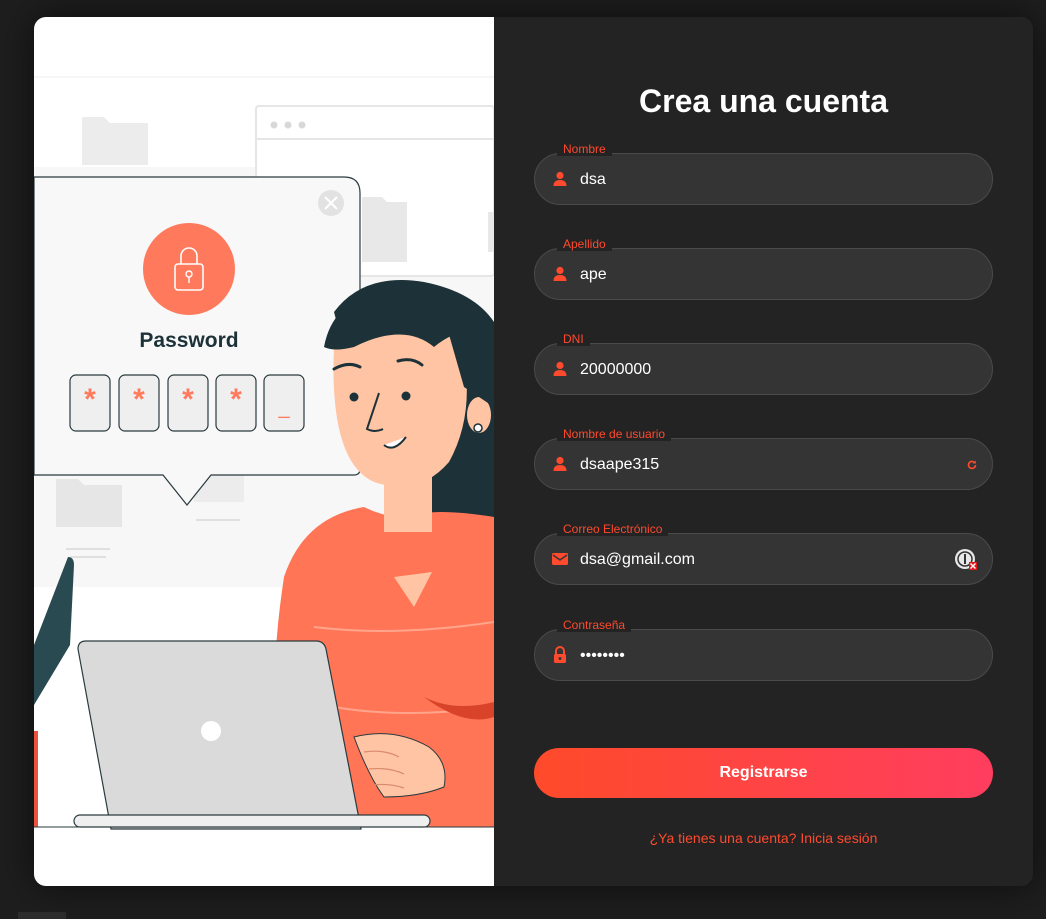 The image size is (1046, 919). Describe the element at coordinates (763, 268) in the screenshot. I see `apellido-field: Apellido ape` at that location.